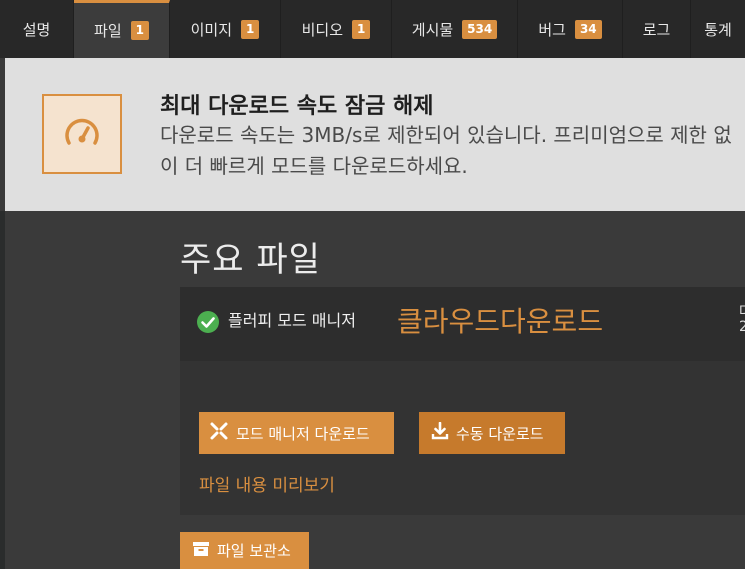 The width and height of the screenshot is (745, 569). I want to click on cloud-download-link: 클라우드다운로드, so click(500, 320).